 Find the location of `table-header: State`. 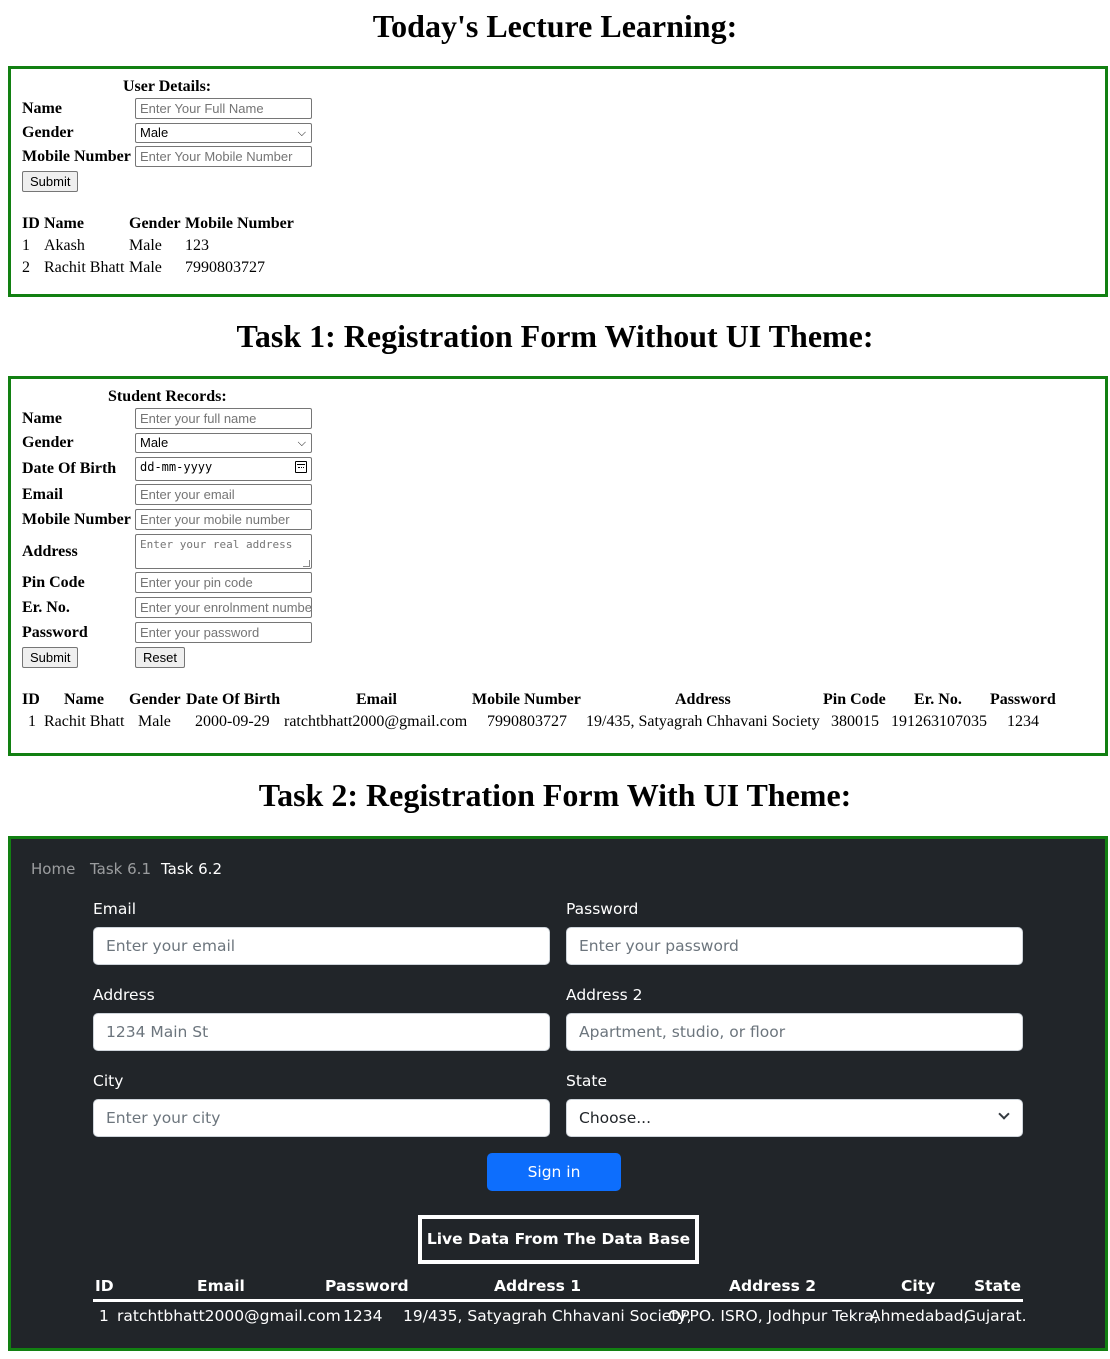

table-header: State is located at coordinates (997, 1286).